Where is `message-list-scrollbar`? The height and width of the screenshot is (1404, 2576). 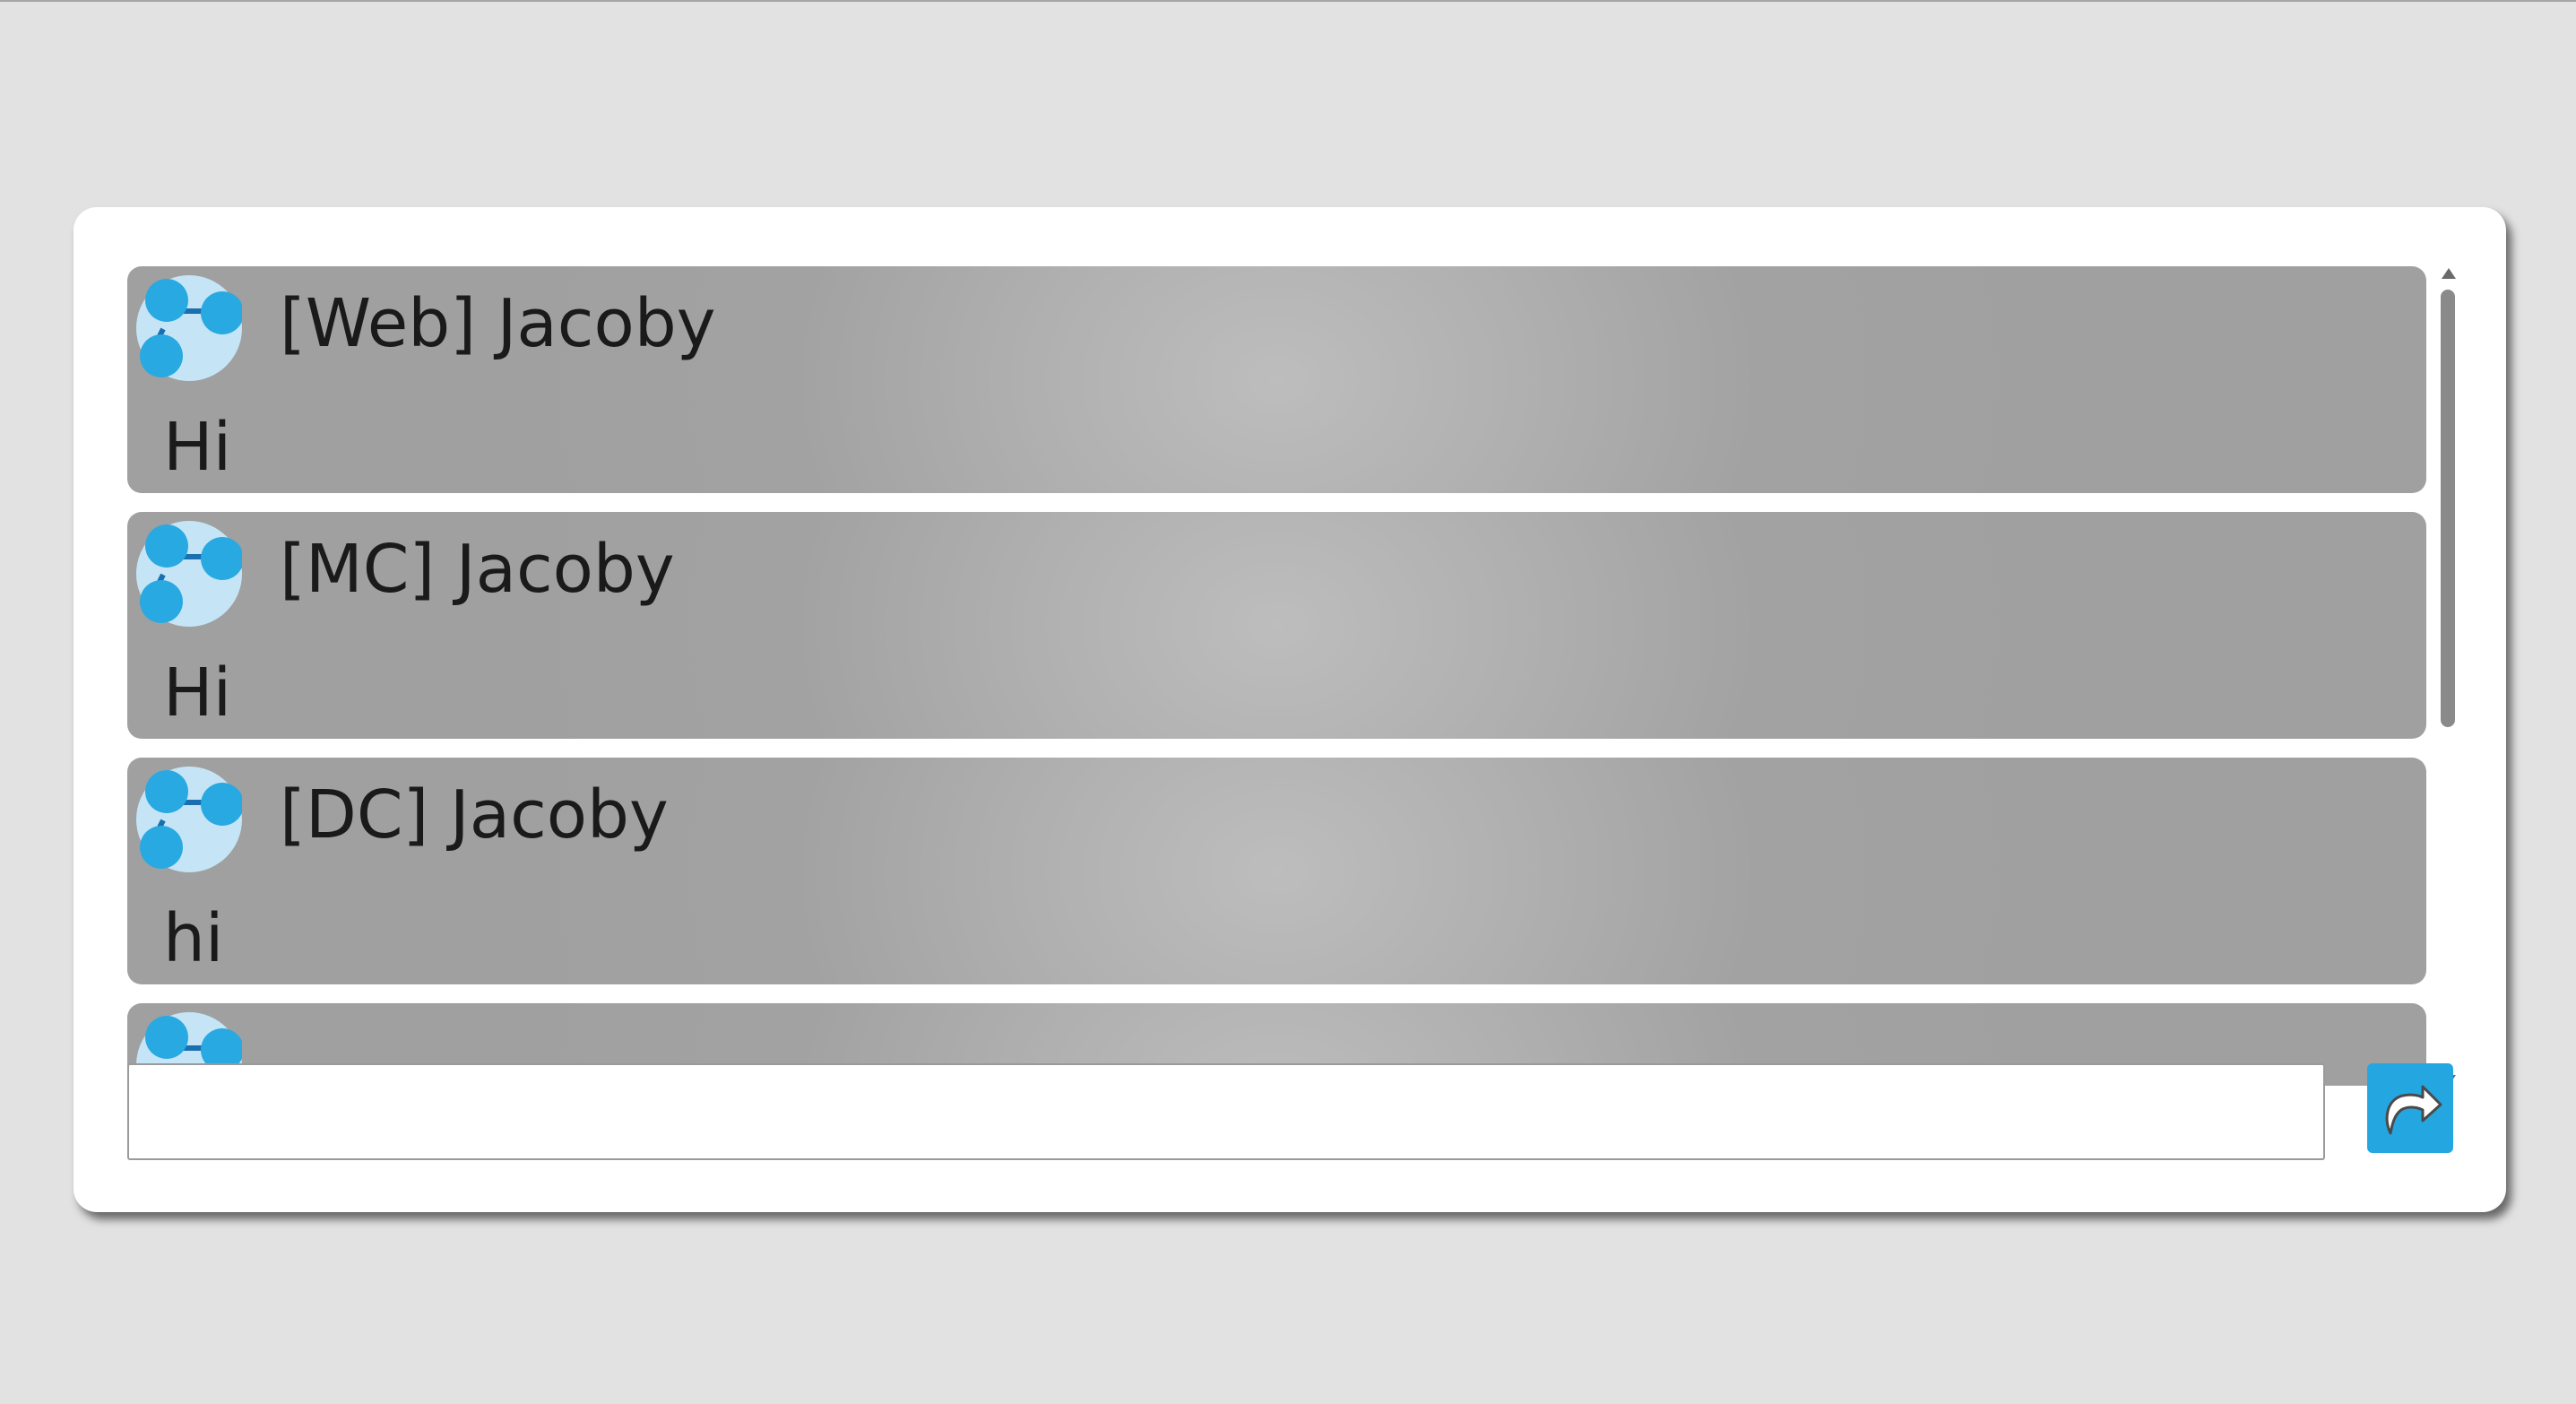 message-list-scrollbar is located at coordinates (2448, 677).